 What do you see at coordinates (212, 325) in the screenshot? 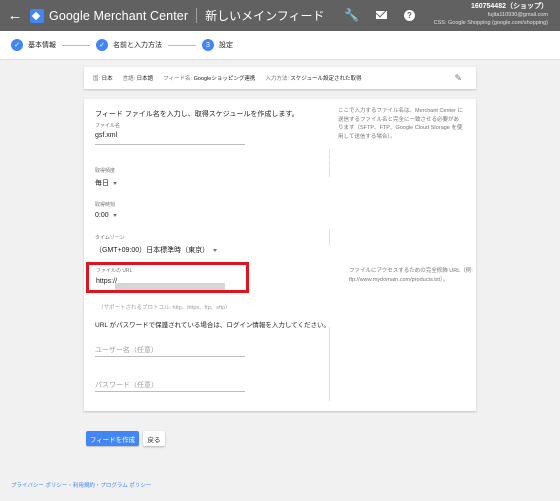
I see `auth-instructions: URL がパスワードで保護されている場合は、ログイン情報を入力してください。` at bounding box center [212, 325].